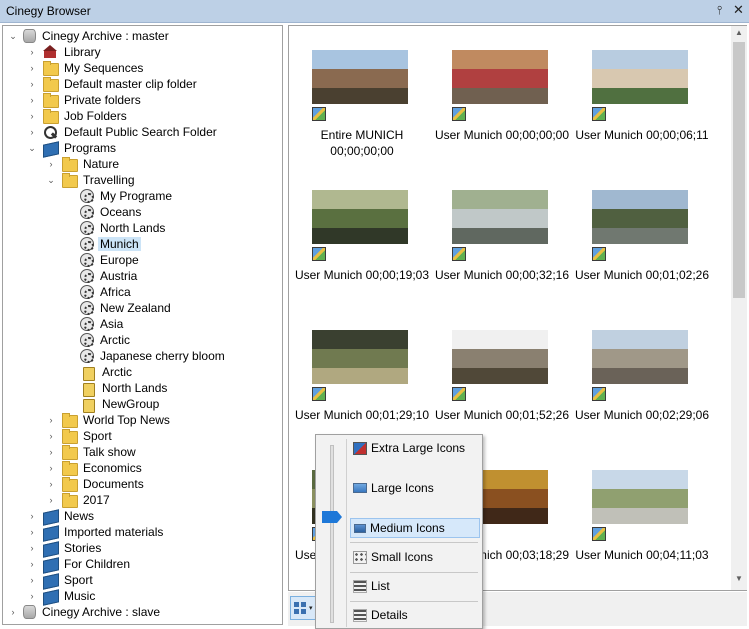  I want to click on tree-item: ⌄ Travelling, so click(91, 180).